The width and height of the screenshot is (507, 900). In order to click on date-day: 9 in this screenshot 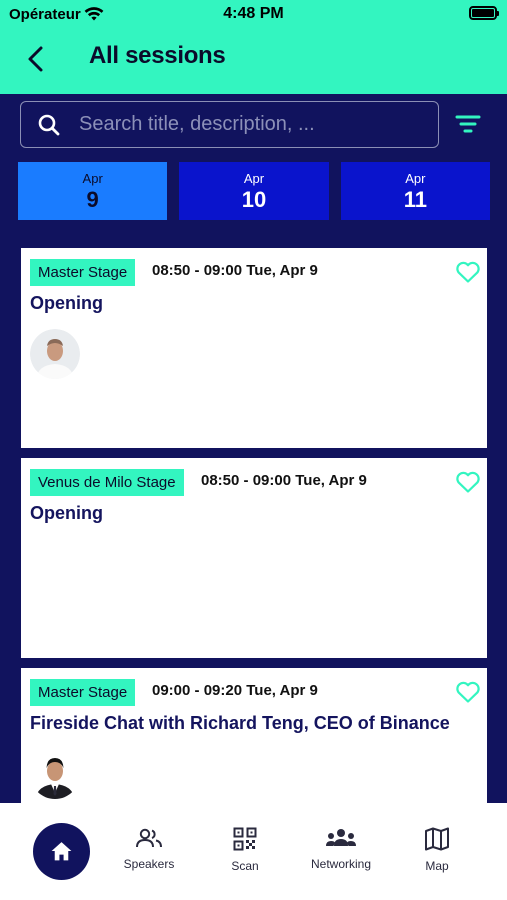, I will do `click(92, 199)`.